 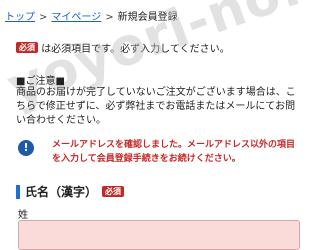 What do you see at coordinates (61, 192) in the screenshot?
I see `name-heading-label: 氏名（漢字）` at bounding box center [61, 192].